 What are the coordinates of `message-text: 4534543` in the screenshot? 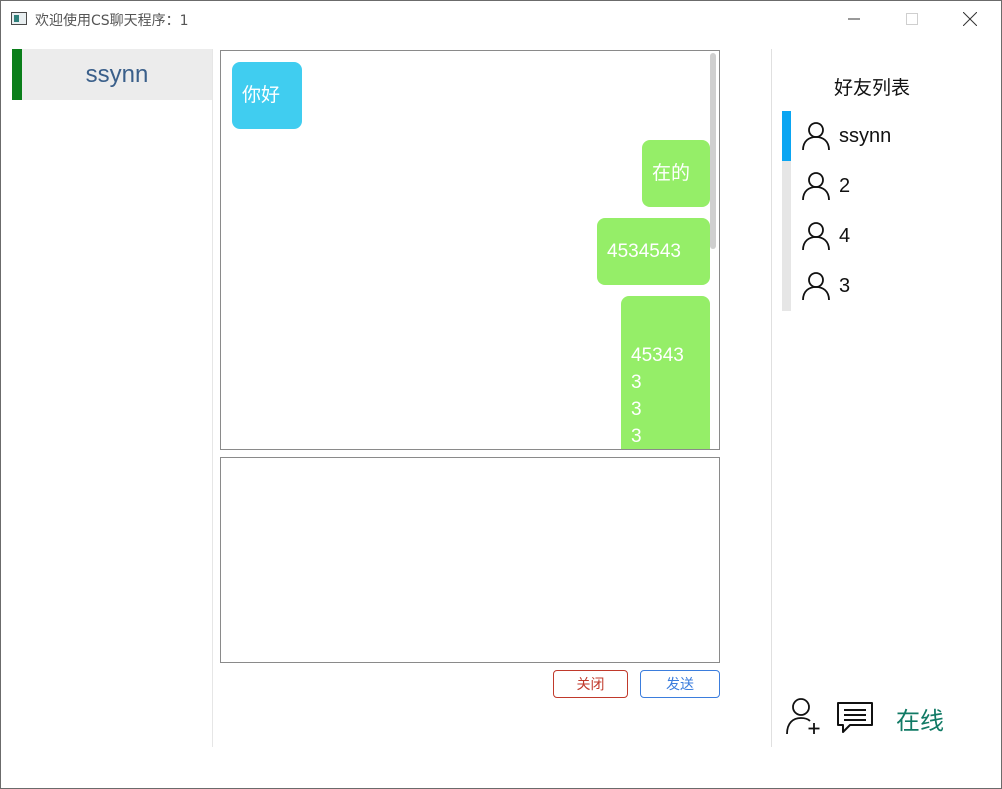 It's located at (644, 251).